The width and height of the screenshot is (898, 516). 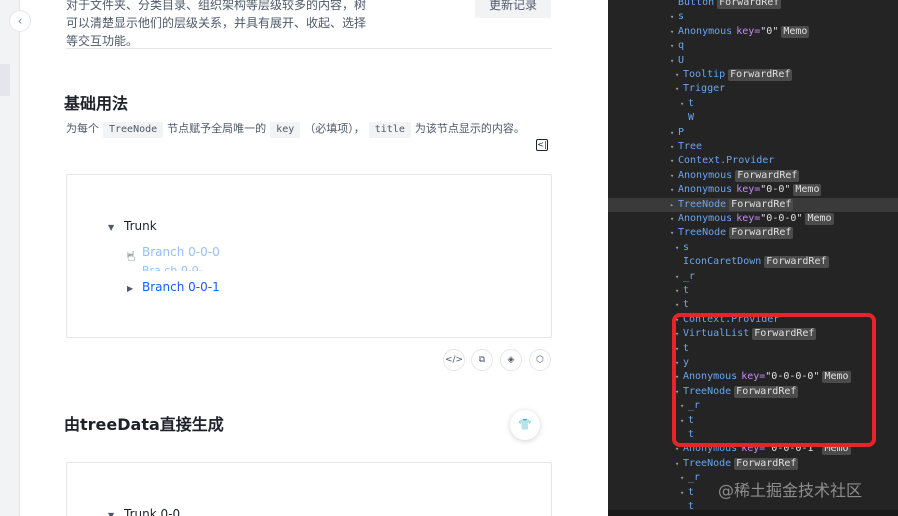 What do you see at coordinates (753, 147) in the screenshot?
I see `component-tree-row: ▾ Tree` at bounding box center [753, 147].